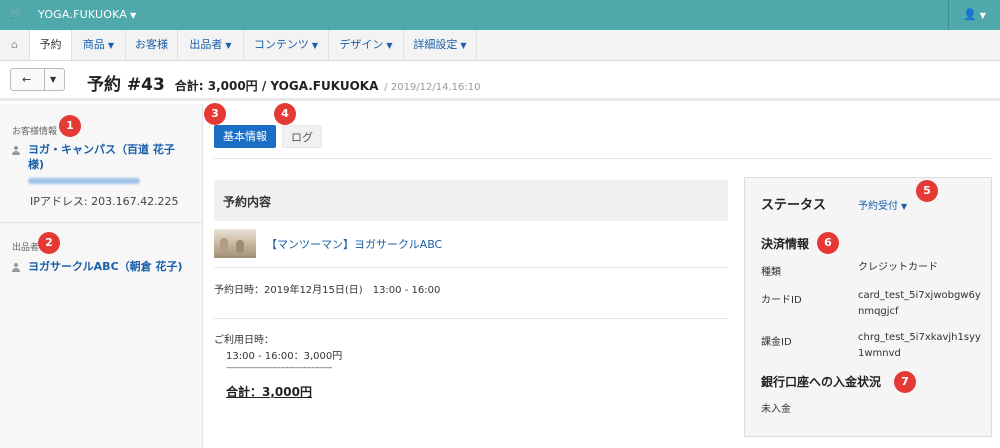  What do you see at coordinates (83, 14) in the screenshot?
I see `store-name: YOGA.FUKUOKA` at bounding box center [83, 14].